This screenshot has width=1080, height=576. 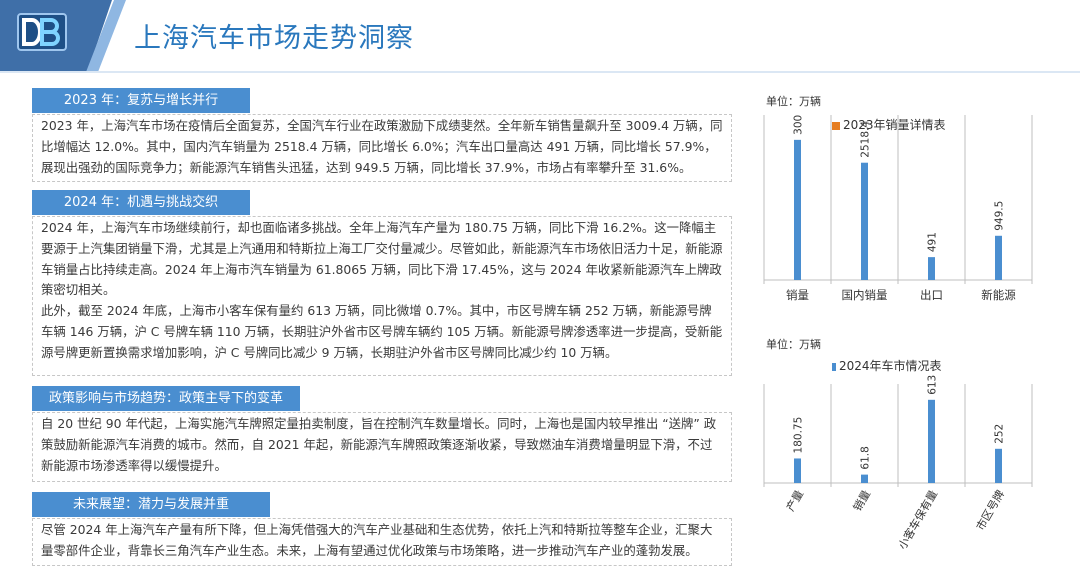 What do you see at coordinates (933, 242) in the screenshot?
I see `data-label-2: 491` at bounding box center [933, 242].